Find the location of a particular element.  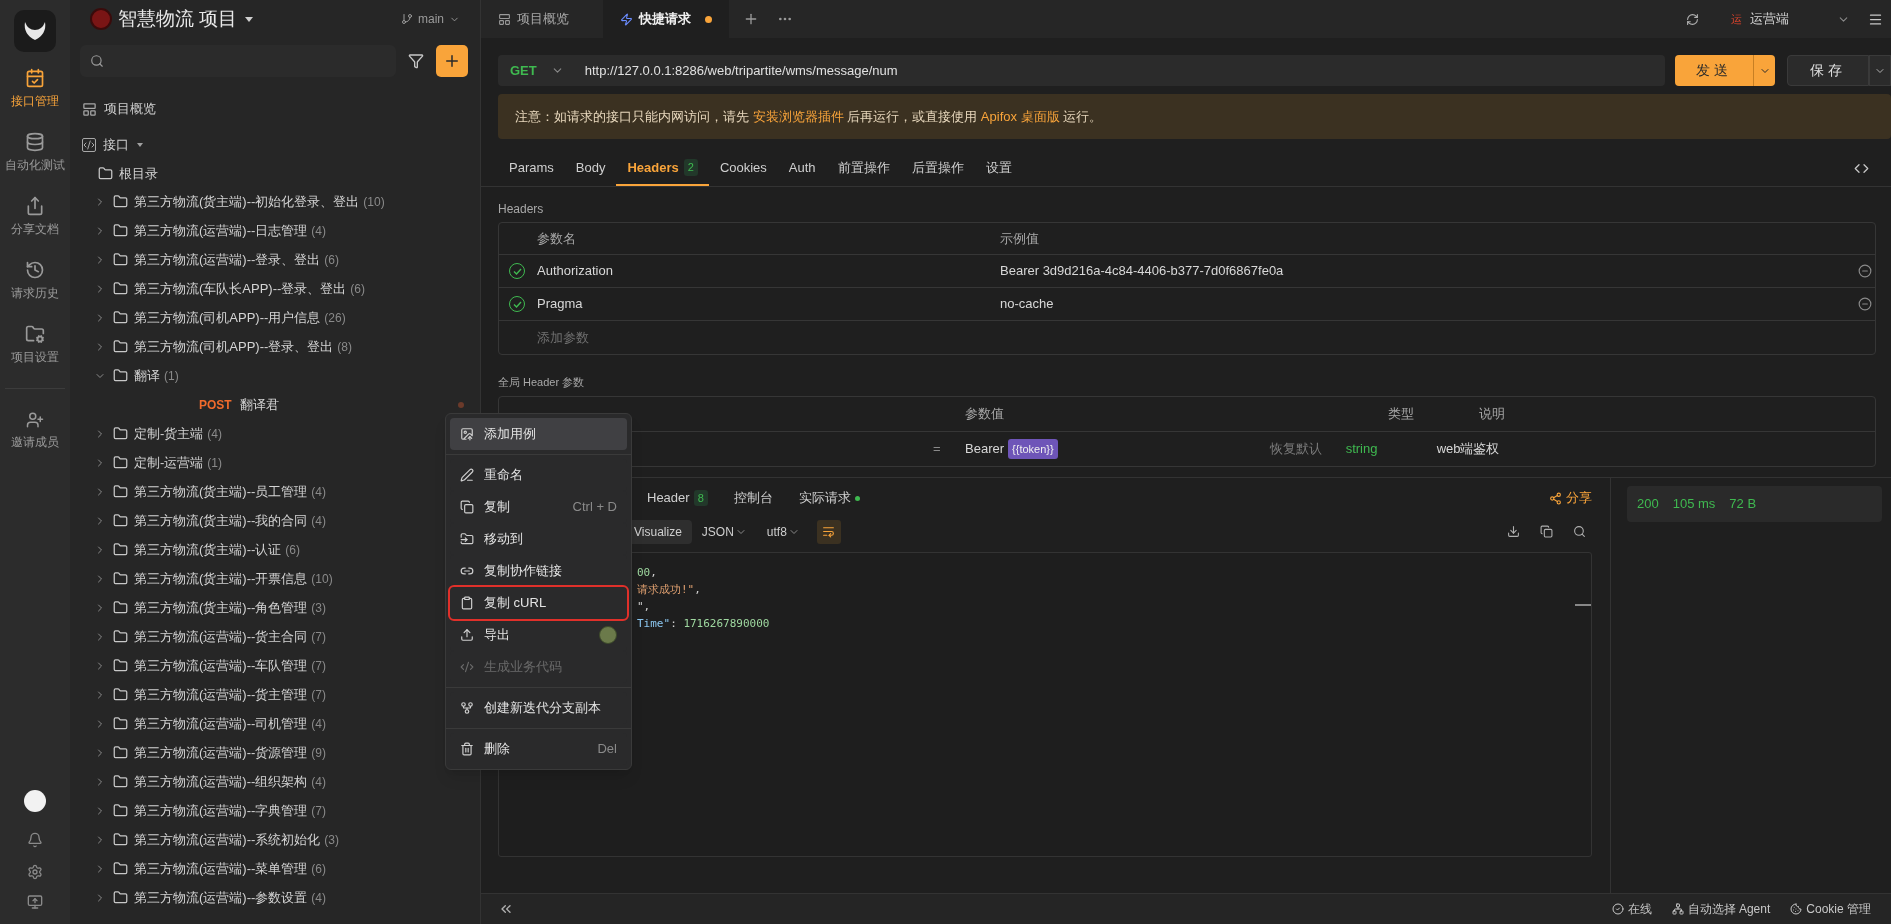

code-line: 00, is located at coordinates (647, 573).